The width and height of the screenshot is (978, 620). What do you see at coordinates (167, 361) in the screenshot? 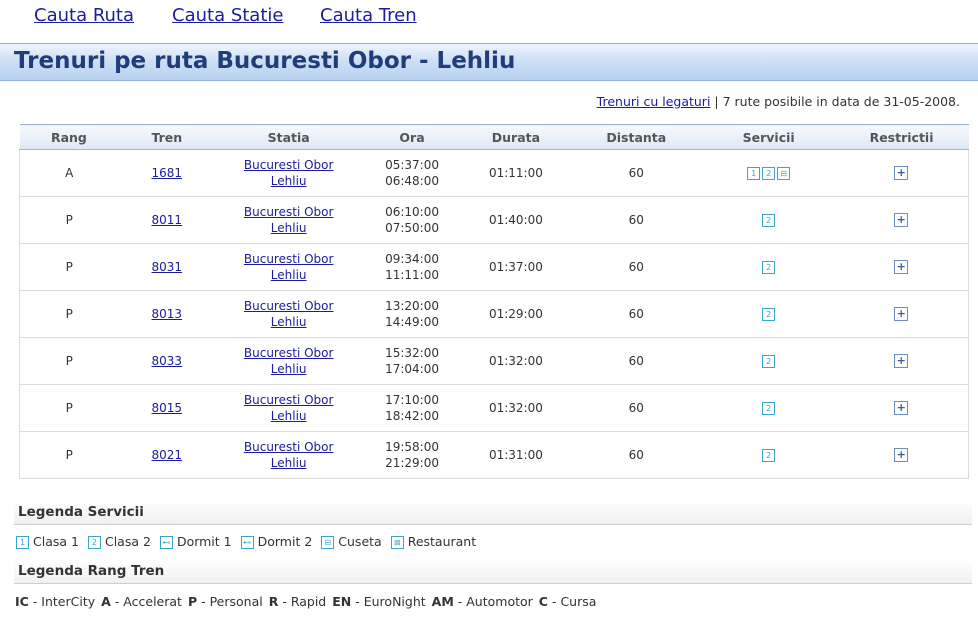
I see `train-number-link: 8033` at bounding box center [167, 361].